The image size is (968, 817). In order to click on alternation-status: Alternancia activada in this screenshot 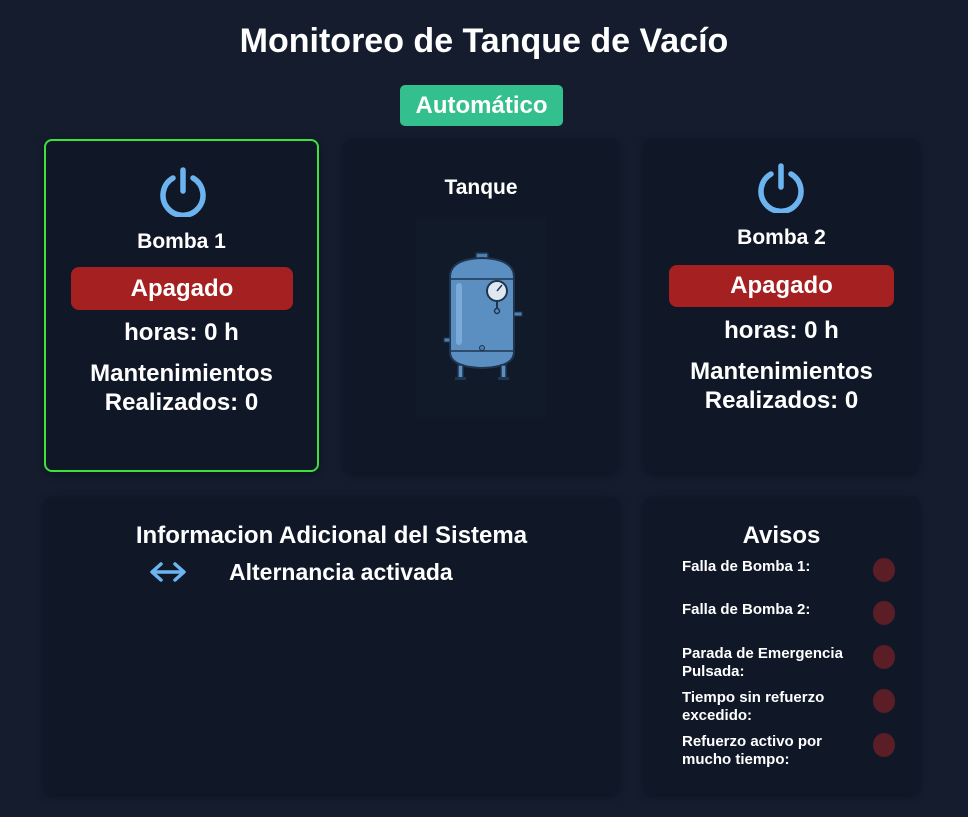, I will do `click(341, 572)`.